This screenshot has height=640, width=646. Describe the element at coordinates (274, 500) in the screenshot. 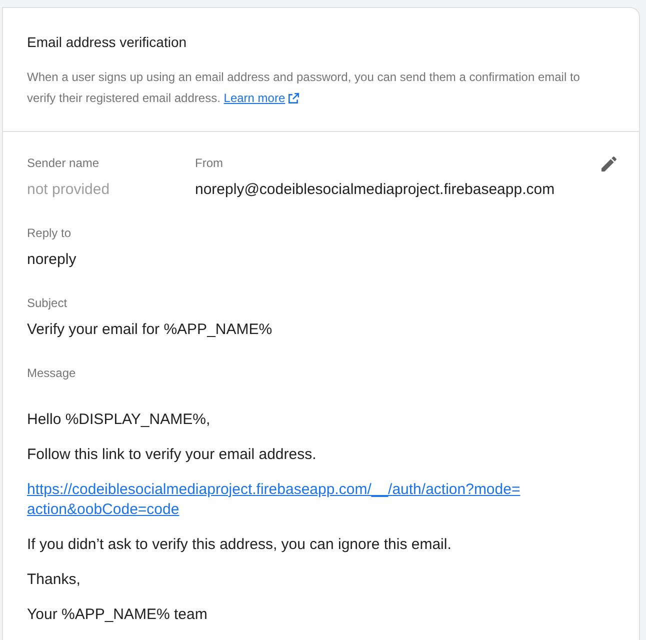

I see `verification-link: https://codeiblesocialmediaproject.firebaseapp.com/__/auth/action?mode=action&oobCode=code` at that location.